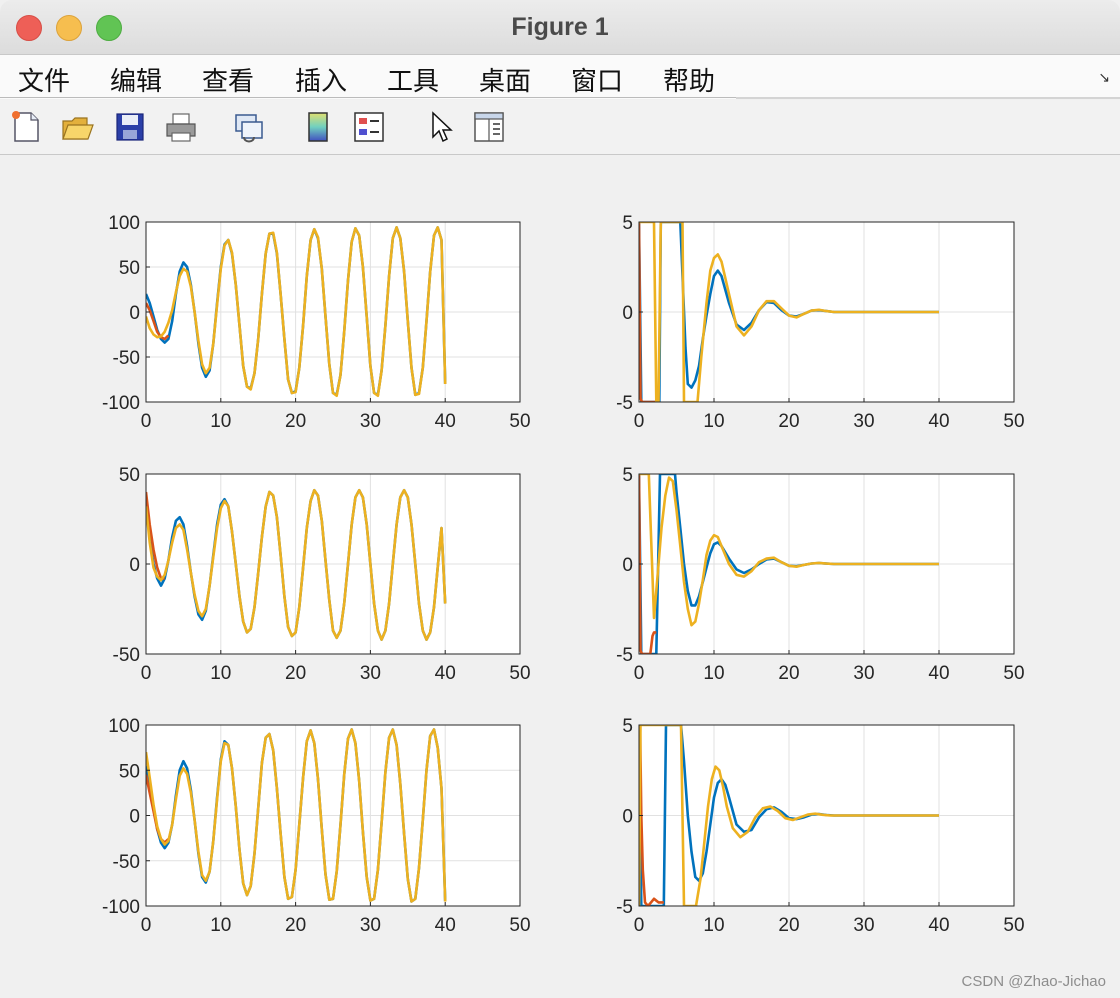 The height and width of the screenshot is (998, 1120). Describe the element at coordinates (130, 127) in the screenshot. I see `save-icon` at that location.